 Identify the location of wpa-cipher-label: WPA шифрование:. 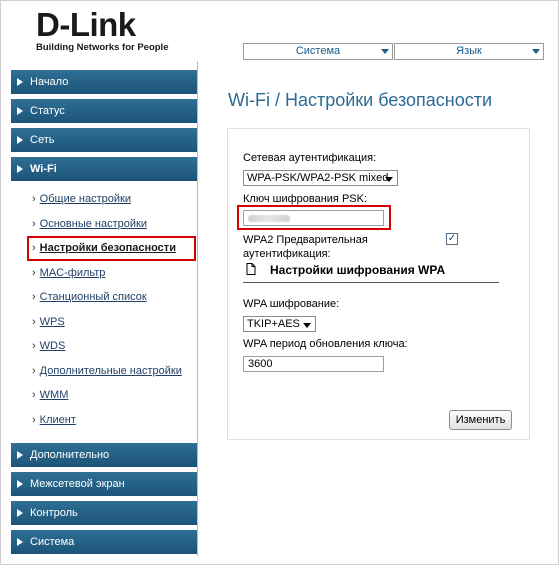
(291, 304).